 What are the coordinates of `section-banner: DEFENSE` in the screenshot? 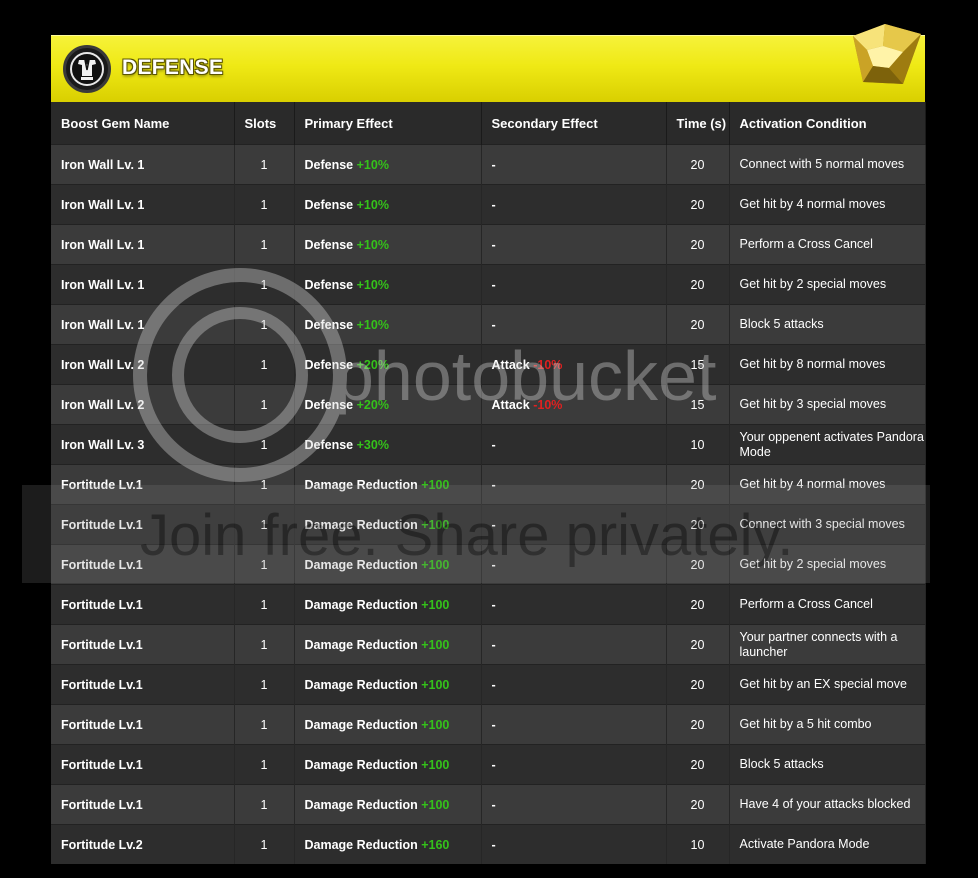 It's located at (488, 63).